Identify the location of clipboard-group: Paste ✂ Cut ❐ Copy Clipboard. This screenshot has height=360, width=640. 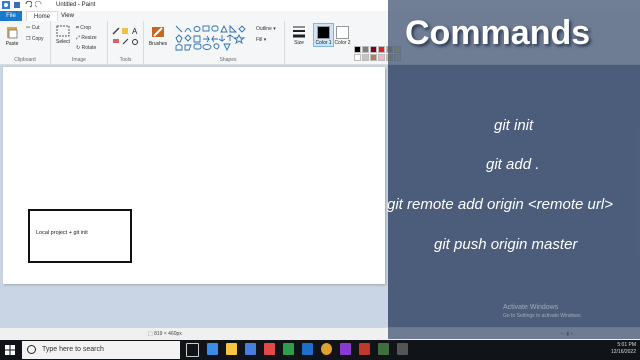
(25, 42).